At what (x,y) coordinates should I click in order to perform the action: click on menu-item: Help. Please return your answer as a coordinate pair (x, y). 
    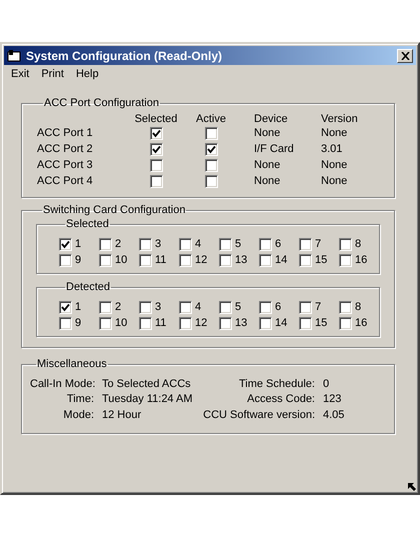
    Looking at the image, I should click on (87, 74).